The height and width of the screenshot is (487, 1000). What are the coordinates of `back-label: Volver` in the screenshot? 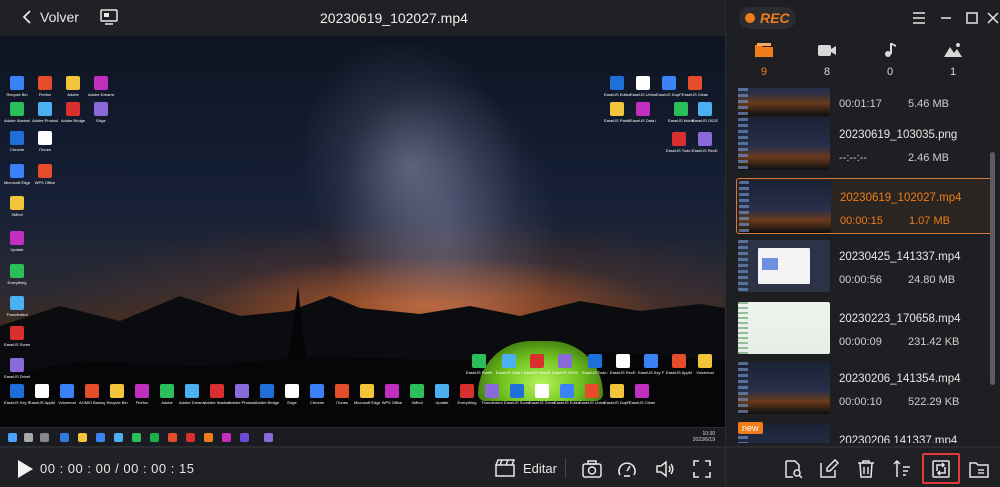 It's located at (59, 17).